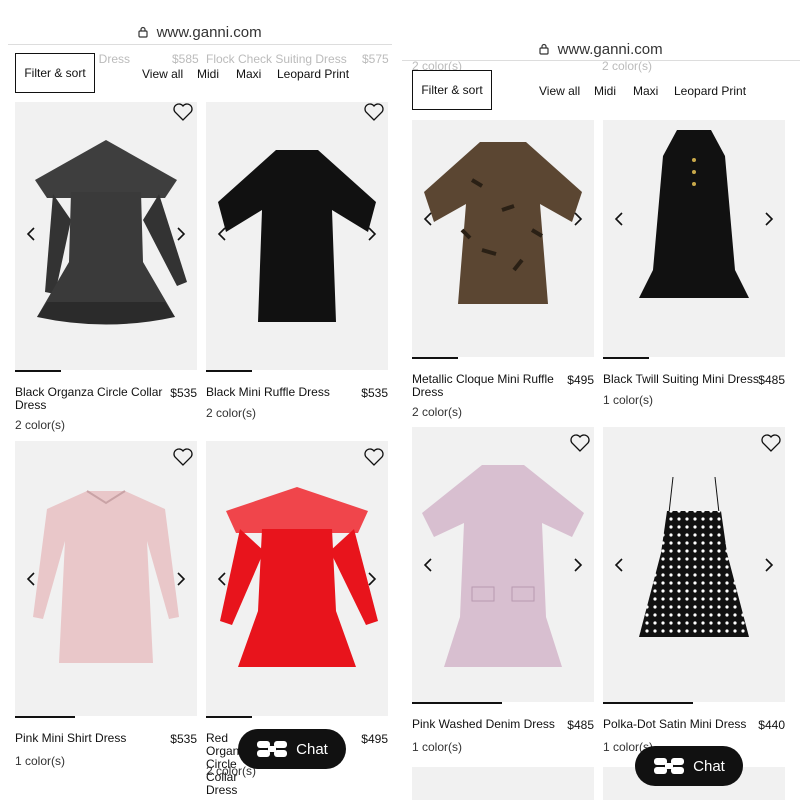  What do you see at coordinates (185, 59) in the screenshot?
I see `ghost-text: $585` at bounding box center [185, 59].